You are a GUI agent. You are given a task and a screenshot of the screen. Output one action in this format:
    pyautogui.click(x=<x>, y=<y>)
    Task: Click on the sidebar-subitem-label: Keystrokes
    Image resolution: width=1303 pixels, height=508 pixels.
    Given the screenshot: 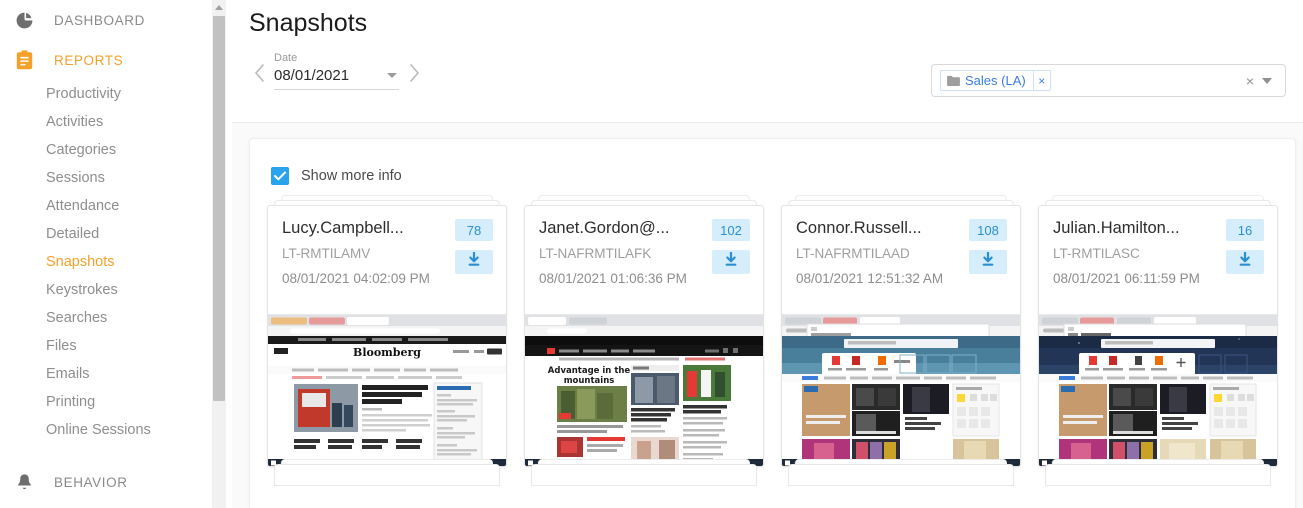 What is the action you would take?
    pyautogui.click(x=82, y=290)
    